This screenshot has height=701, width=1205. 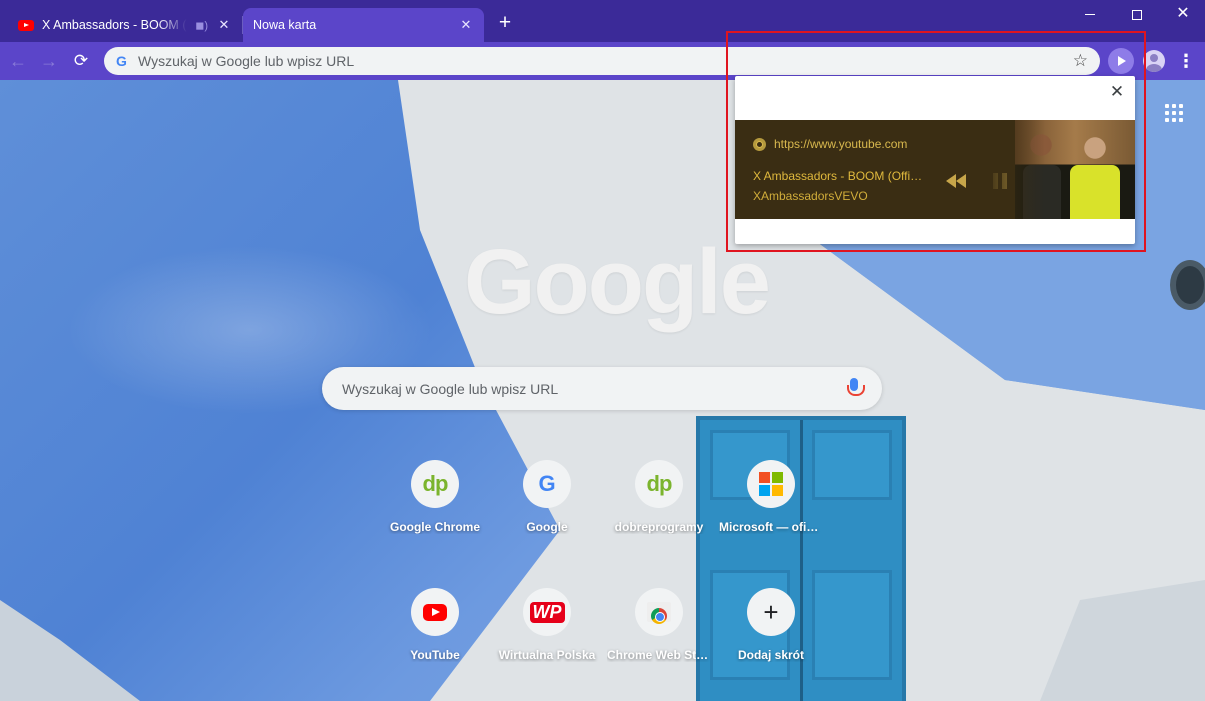 What do you see at coordinates (957, 181) in the screenshot?
I see `previous-track-icon` at bounding box center [957, 181].